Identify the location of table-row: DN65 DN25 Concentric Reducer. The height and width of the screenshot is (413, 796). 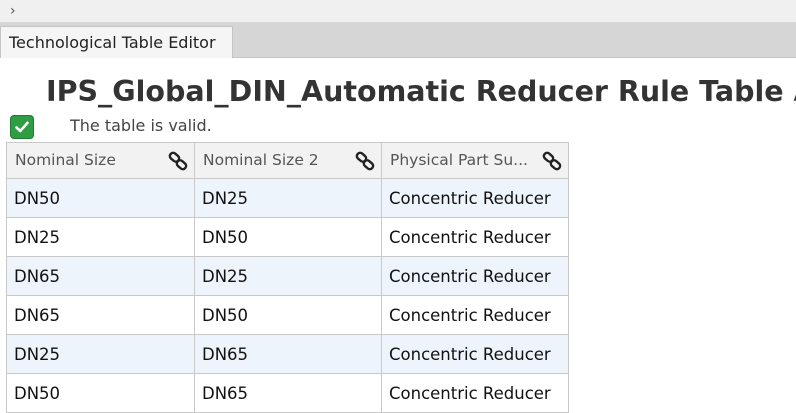
(287, 276).